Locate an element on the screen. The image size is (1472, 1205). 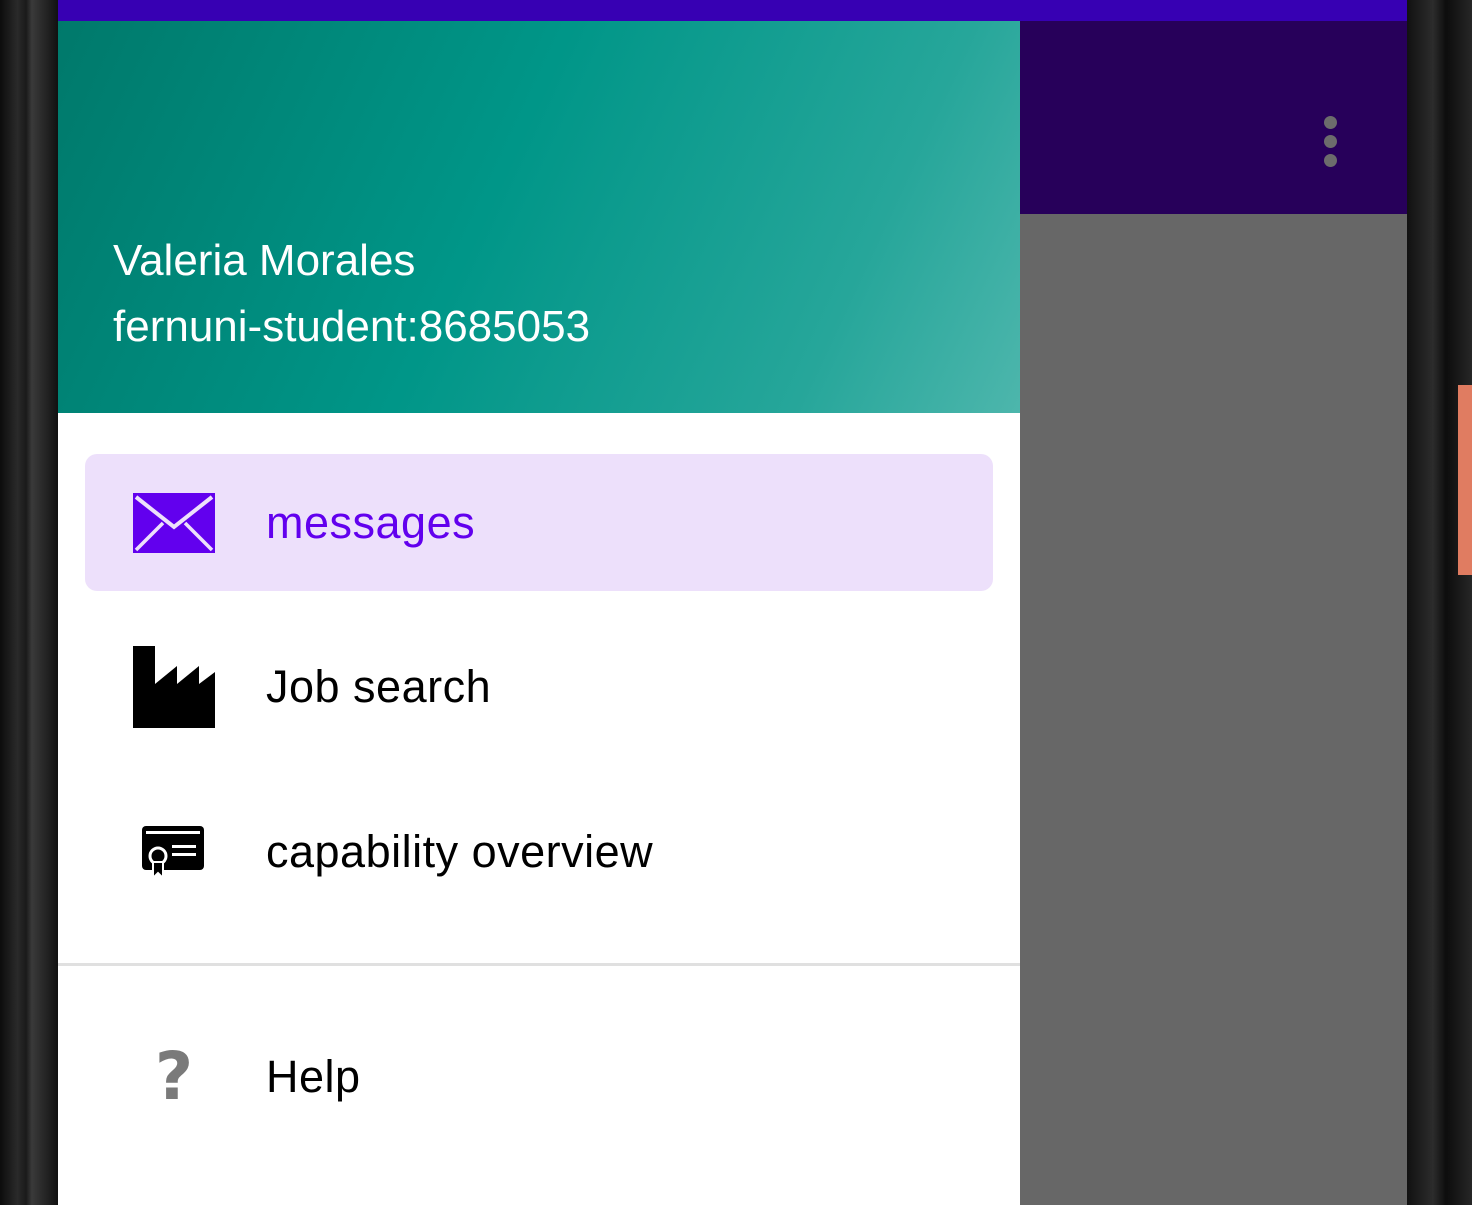
envelope-icon is located at coordinates (174, 523).